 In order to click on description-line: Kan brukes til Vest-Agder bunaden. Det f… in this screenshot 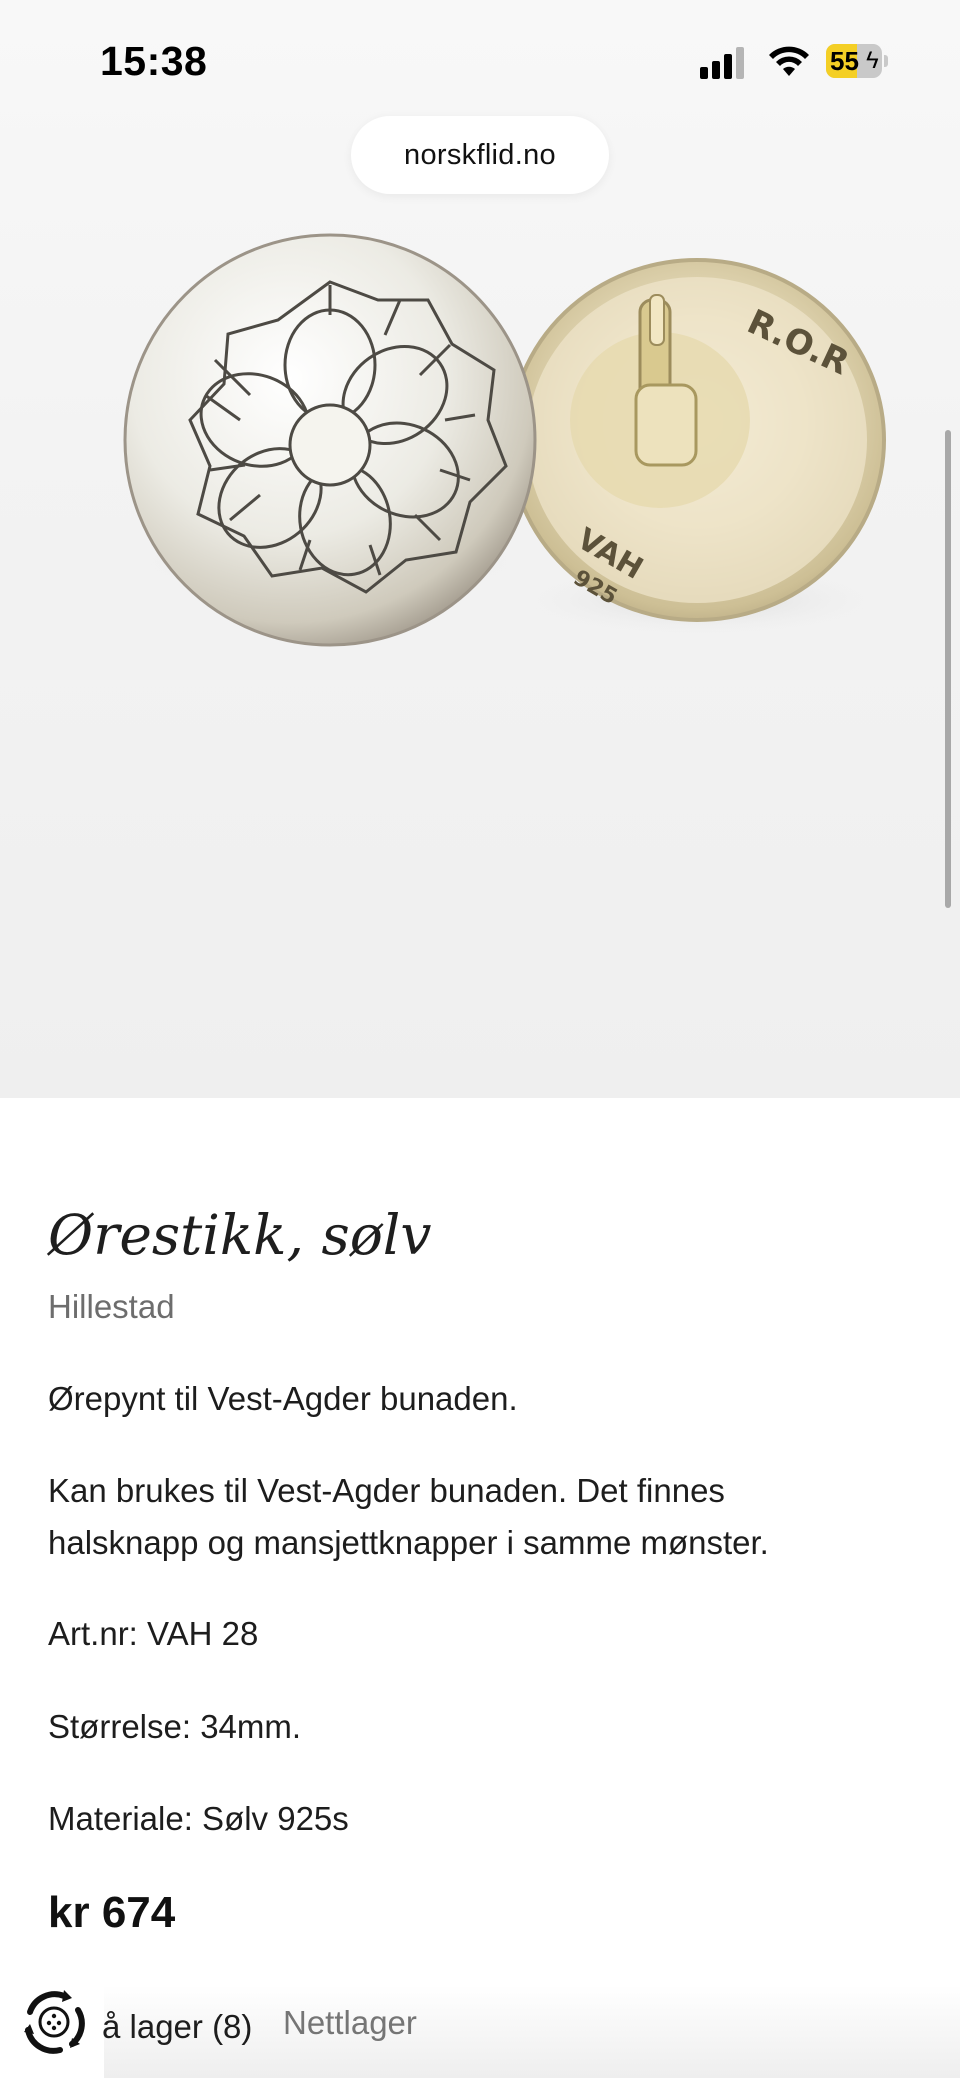, I will do `click(386, 1490)`.